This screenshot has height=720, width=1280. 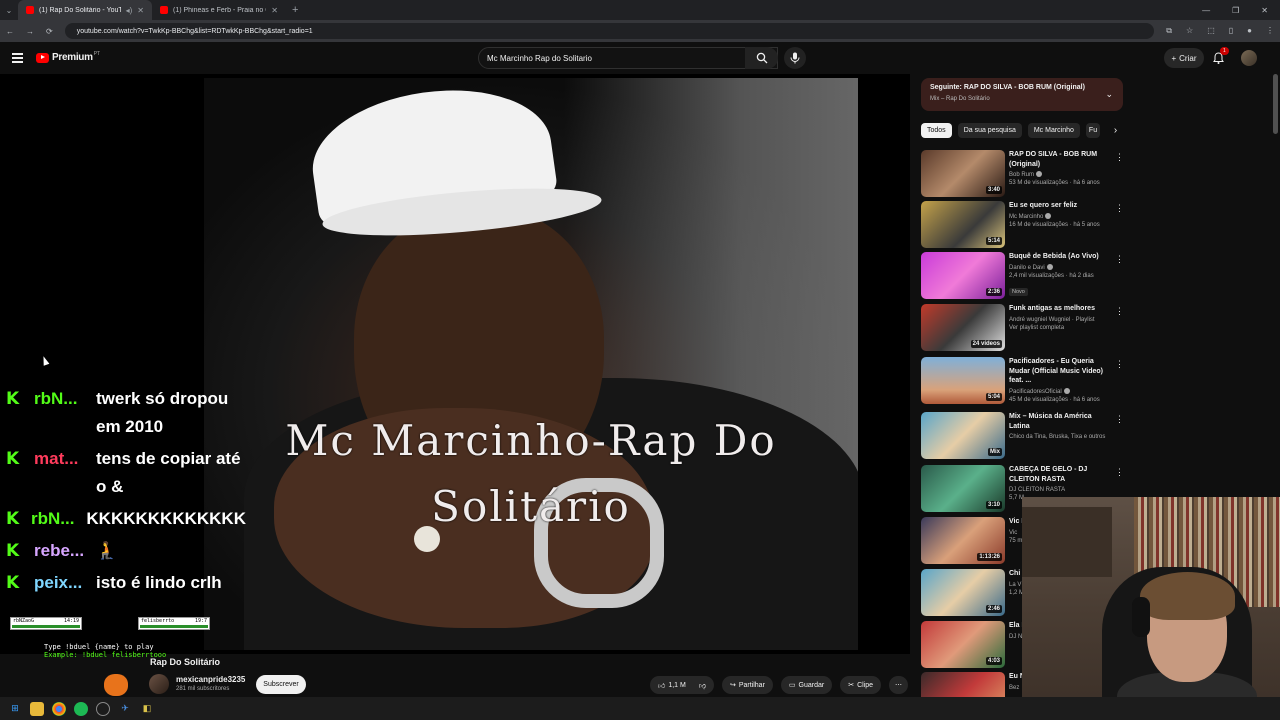 What do you see at coordinates (81, 708) in the screenshot?
I see `spotify-icon` at bounding box center [81, 708].